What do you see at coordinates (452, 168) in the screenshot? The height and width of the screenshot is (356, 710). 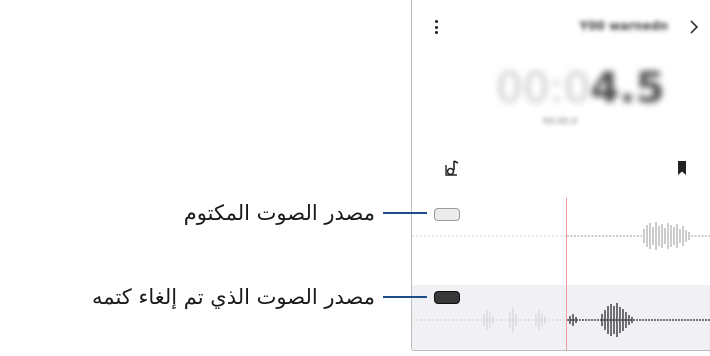 I see `playlist-music-icon` at bounding box center [452, 168].